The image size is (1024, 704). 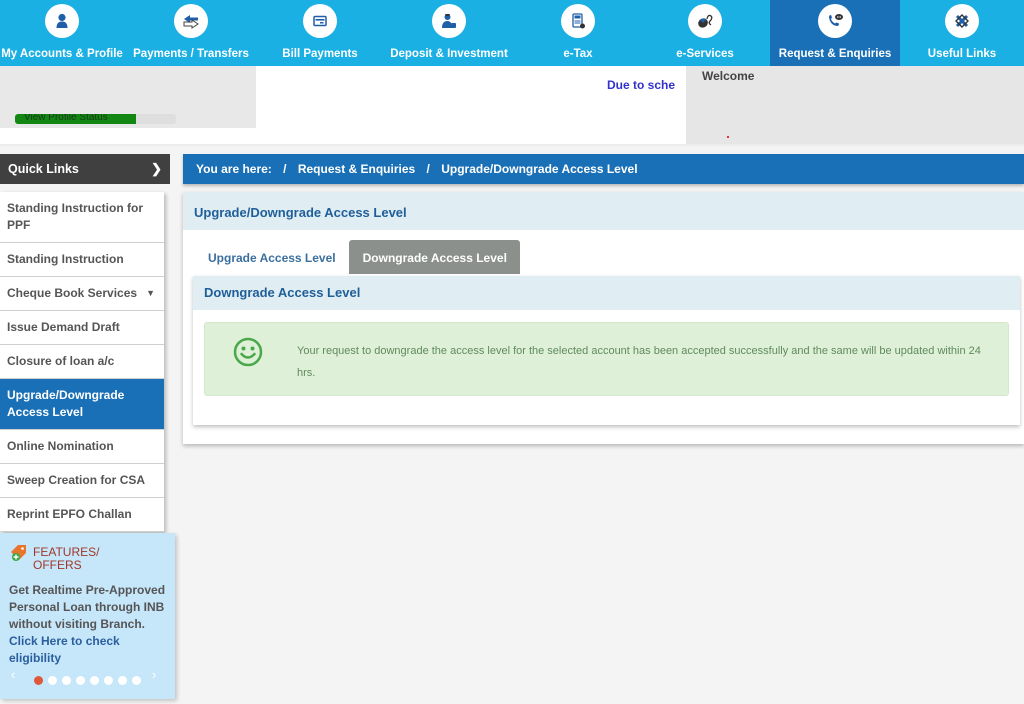 I want to click on nav-label: Payments / Transfers, so click(x=191, y=54).